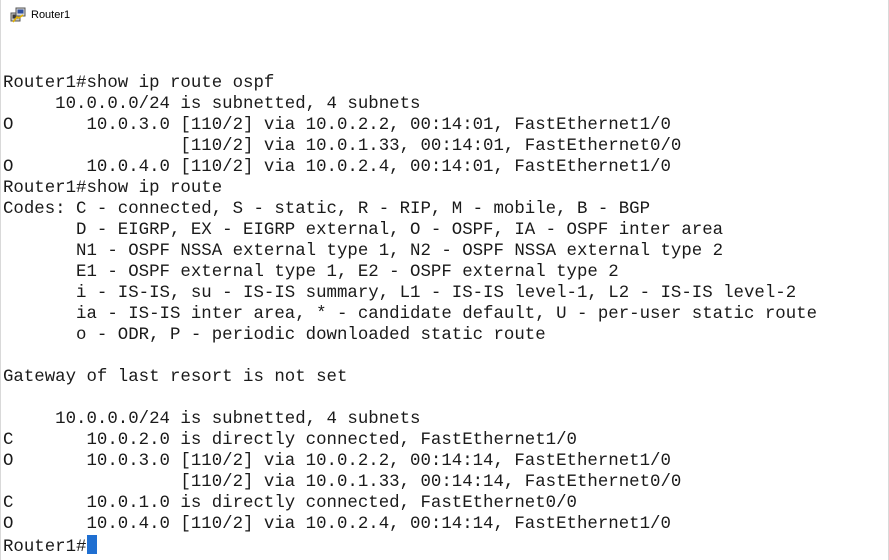 The height and width of the screenshot is (560, 889). Describe the element at coordinates (113, 188) in the screenshot. I see `terminal-line: Router1#show ip route` at that location.